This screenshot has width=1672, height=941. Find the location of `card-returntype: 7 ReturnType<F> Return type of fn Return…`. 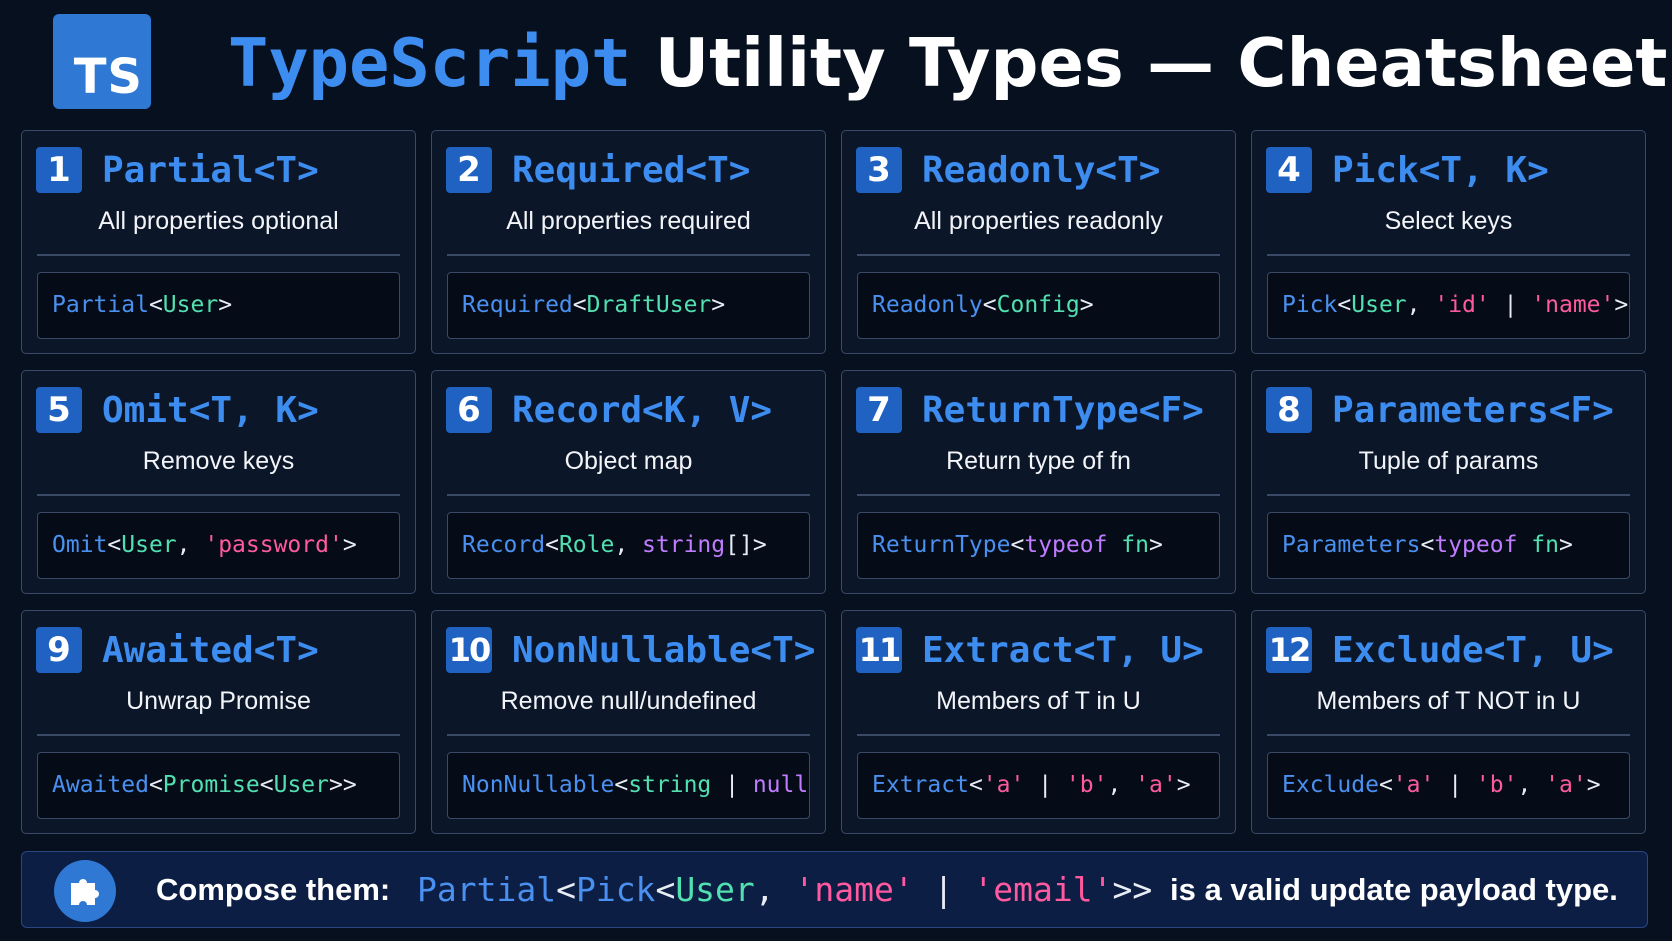

card-returntype: 7 ReturnType<F> Return type of fn Return… is located at coordinates (1038, 482).